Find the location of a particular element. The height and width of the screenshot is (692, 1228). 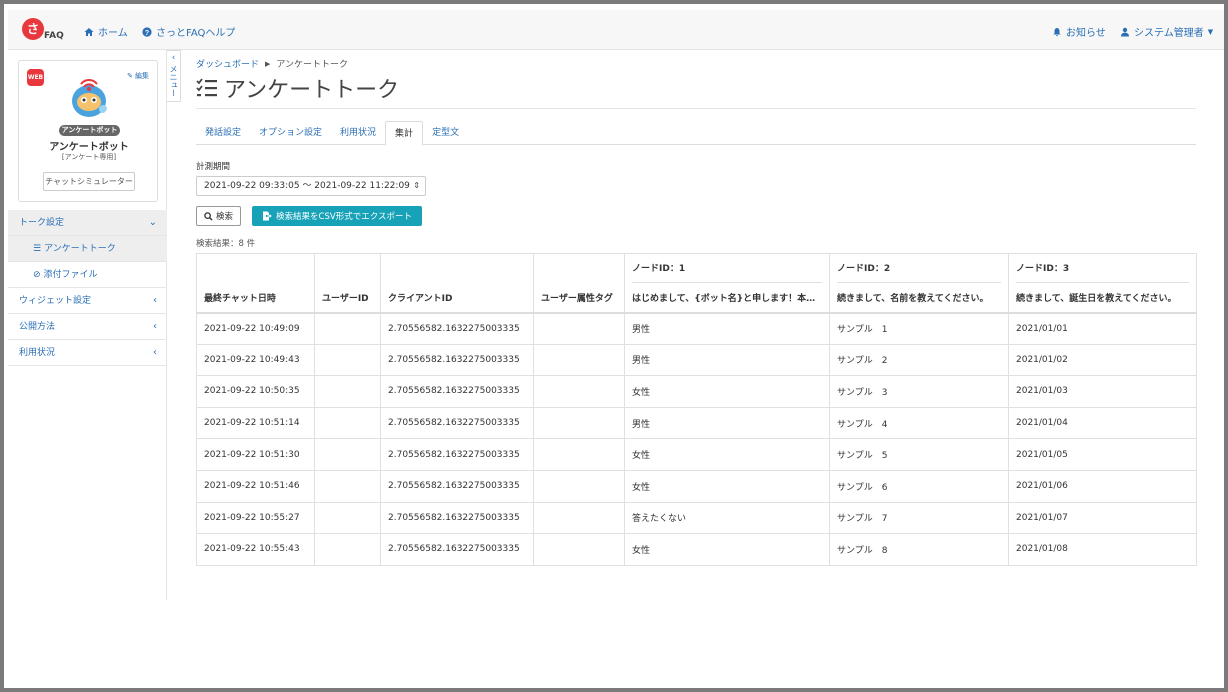

nav-help-link: ? さっとFAQヘルプ is located at coordinates (188, 31).